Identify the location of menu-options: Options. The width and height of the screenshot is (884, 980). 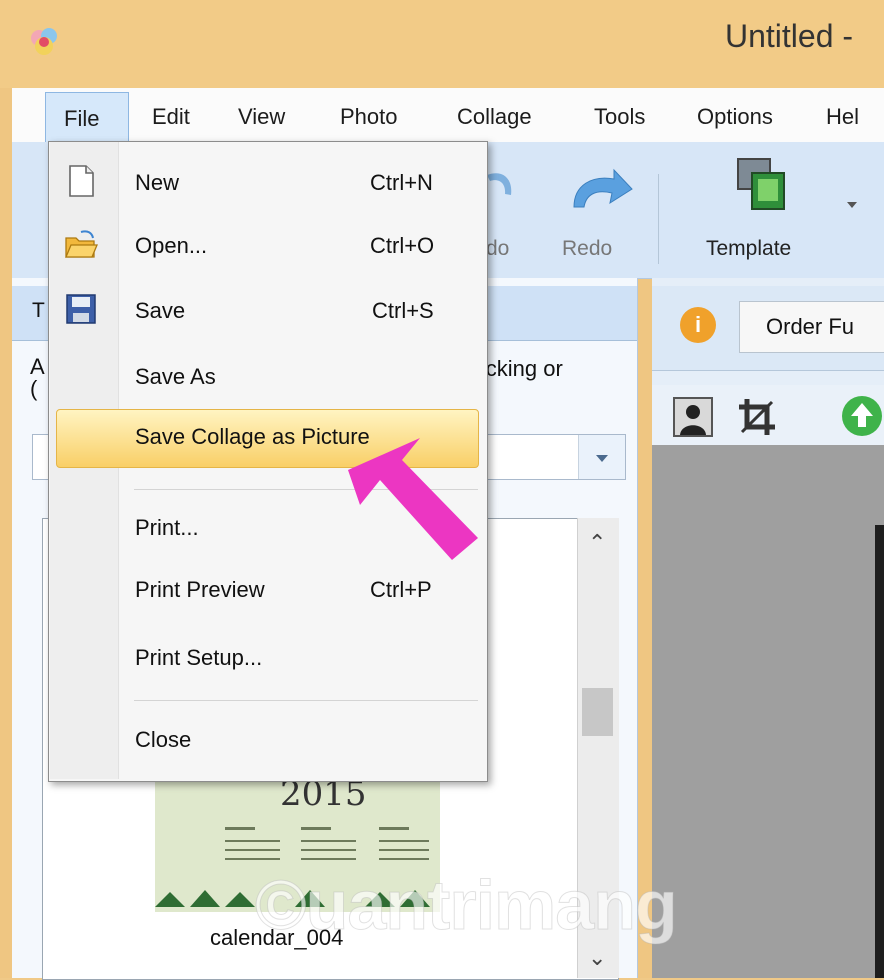
(735, 117).